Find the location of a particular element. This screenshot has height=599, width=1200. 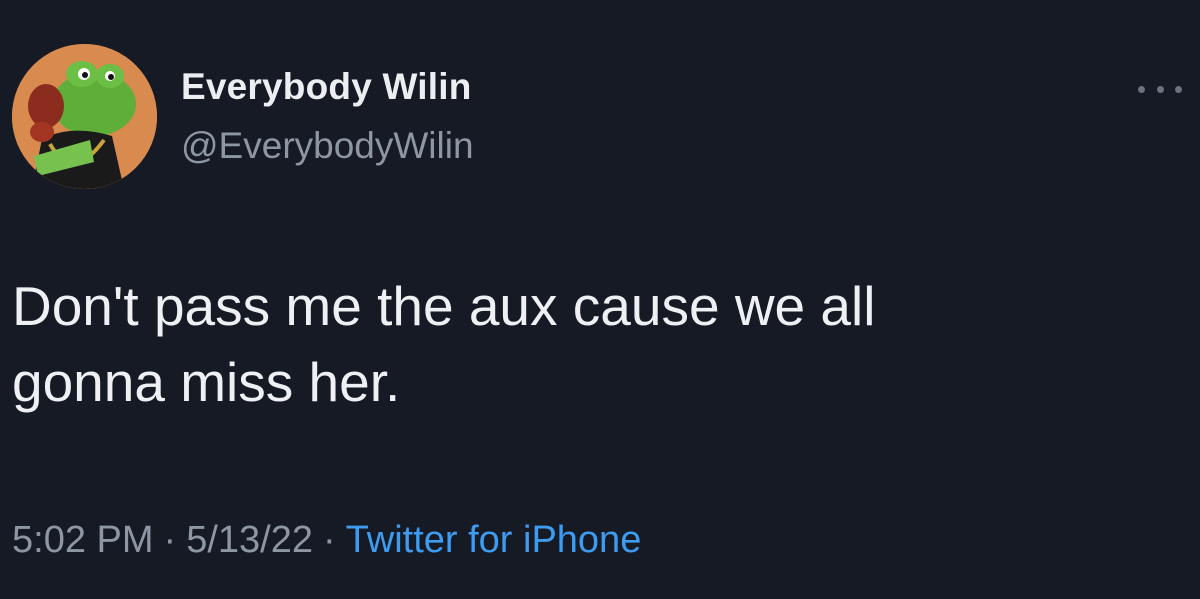

tweet-meta: 5:02 PM · 5/13/22 · Twitter for iPhone is located at coordinates (326, 540).